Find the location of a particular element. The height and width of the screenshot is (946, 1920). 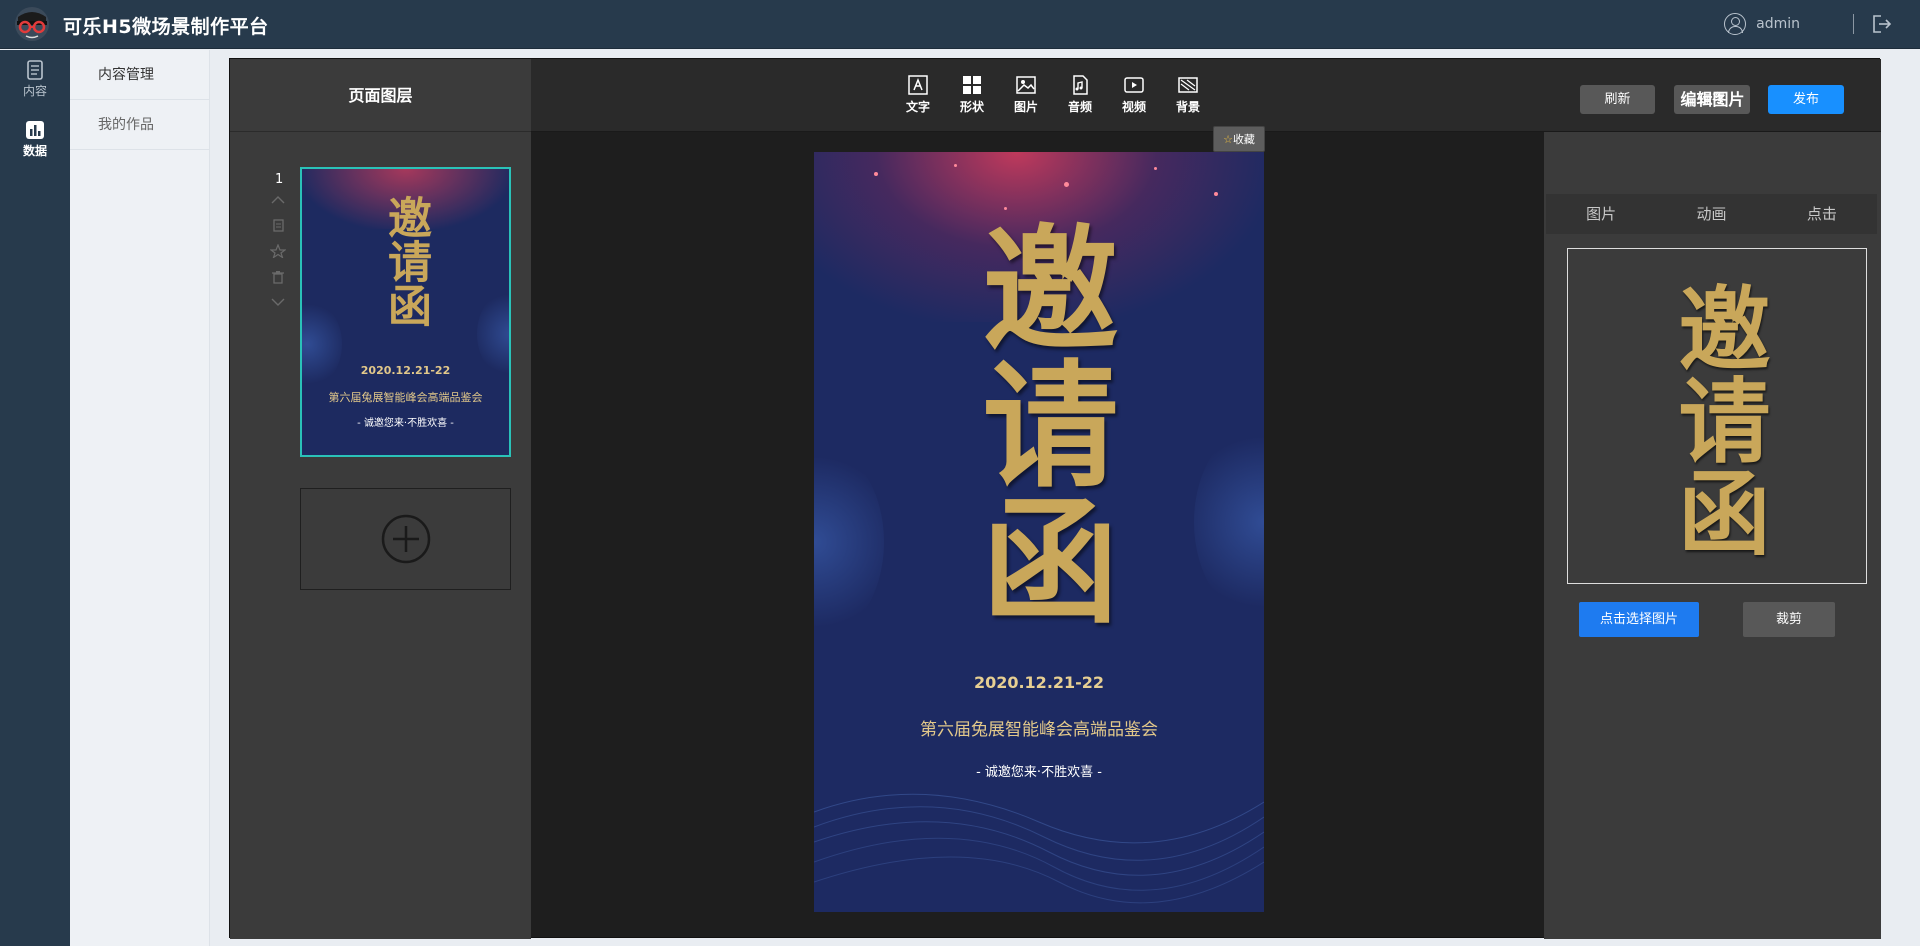

canvas-title: 邀请函 is located at coordinates (1039, 422).